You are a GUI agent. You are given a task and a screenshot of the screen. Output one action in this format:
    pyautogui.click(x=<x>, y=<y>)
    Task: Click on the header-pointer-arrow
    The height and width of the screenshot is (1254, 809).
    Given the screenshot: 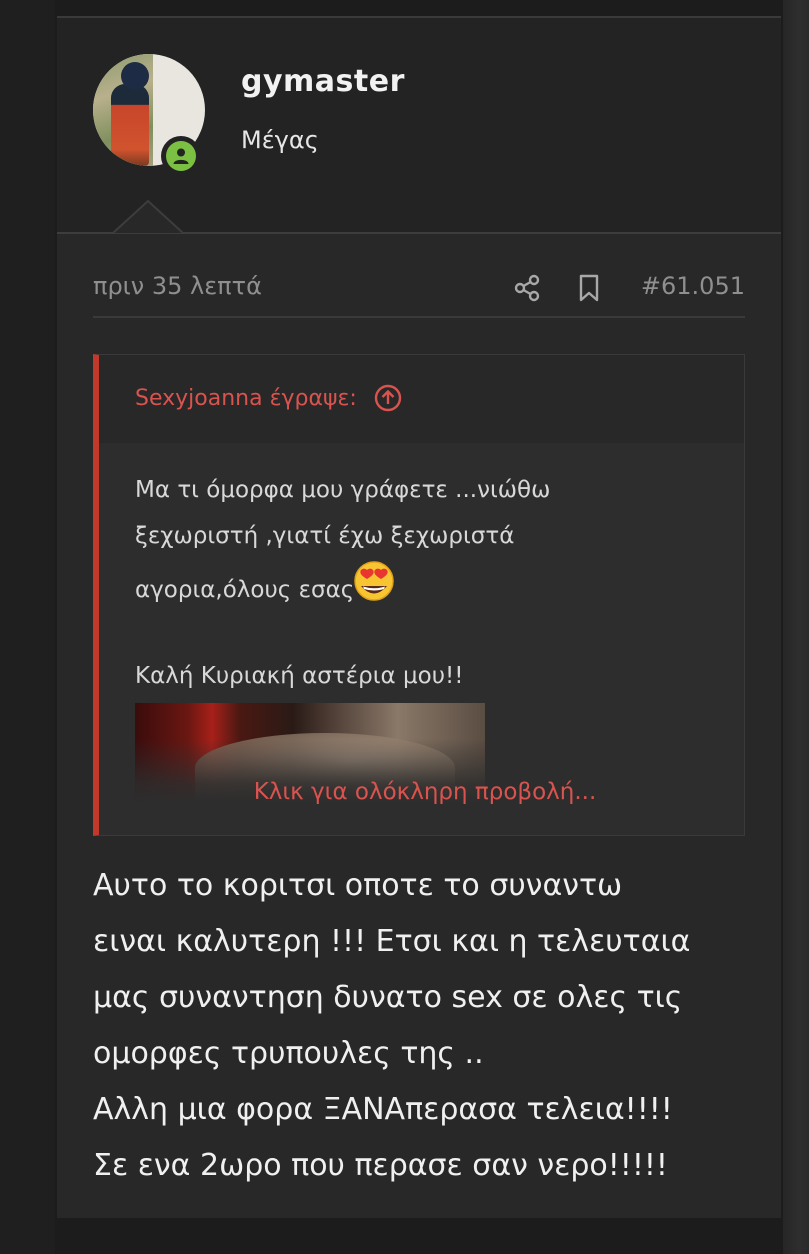 What is the action you would take?
    pyautogui.click(x=148, y=217)
    